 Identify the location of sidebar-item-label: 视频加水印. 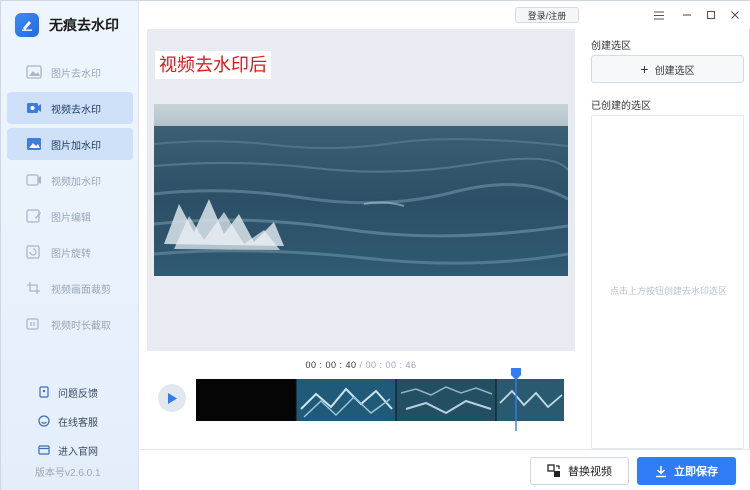
(76, 182).